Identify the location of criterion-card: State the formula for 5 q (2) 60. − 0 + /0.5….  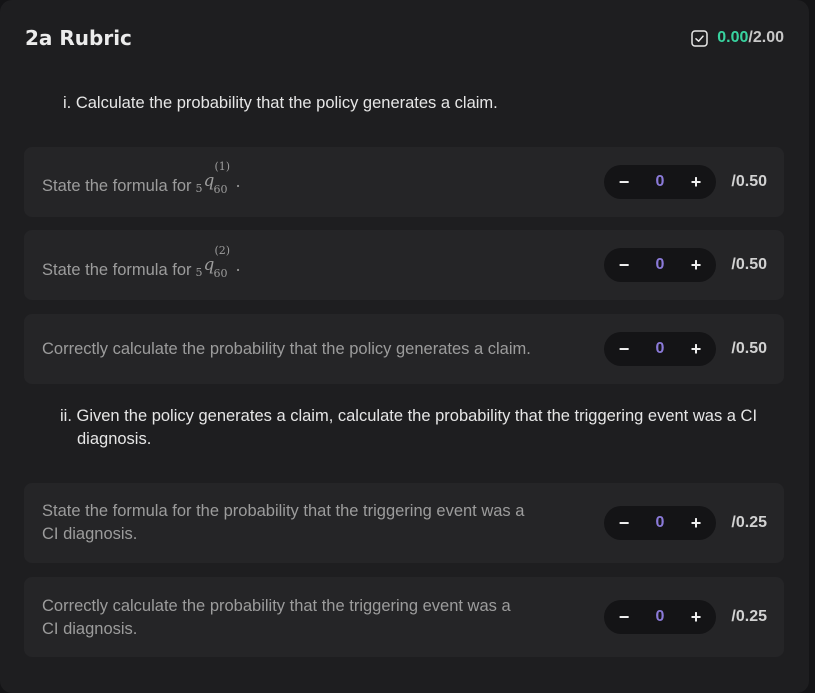
(404, 265).